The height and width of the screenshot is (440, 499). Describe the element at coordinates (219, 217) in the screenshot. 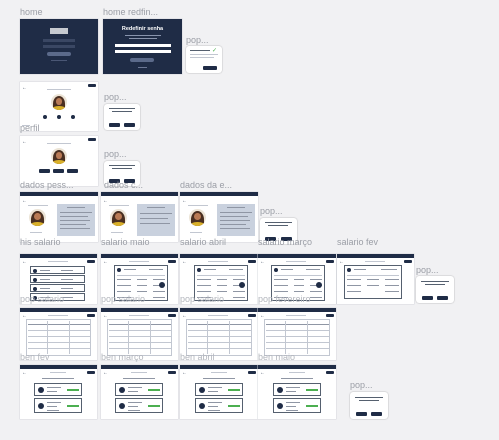

I see `dados-empresa-frame: ←` at that location.